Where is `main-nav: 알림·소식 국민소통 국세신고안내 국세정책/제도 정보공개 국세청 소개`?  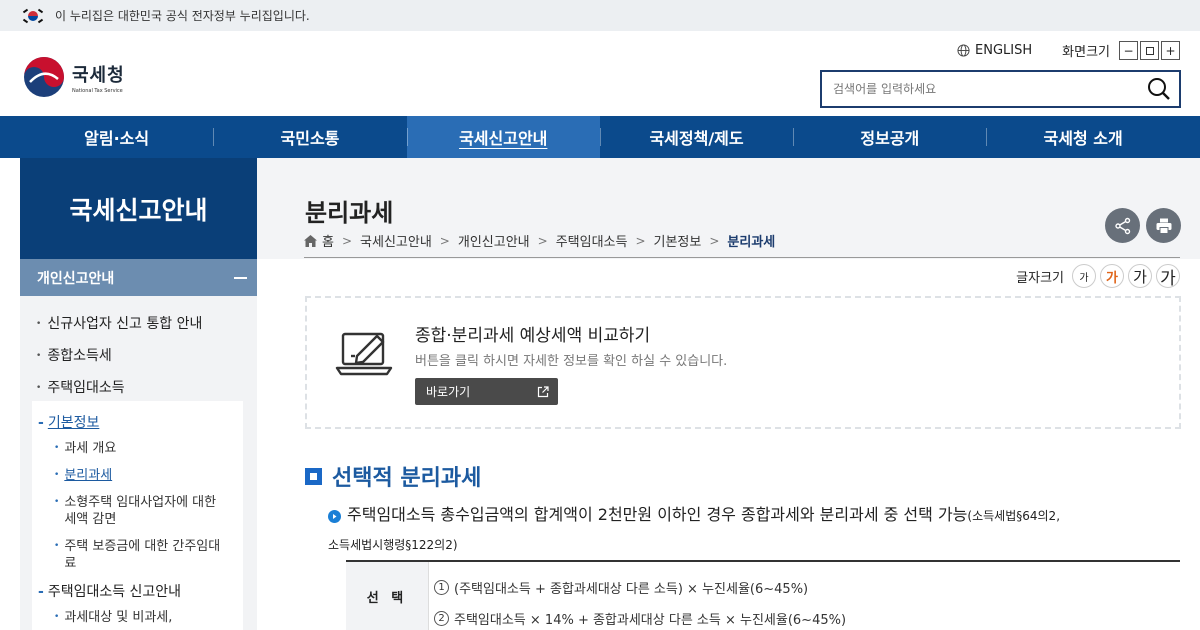
main-nav: 알림·소식 국민소통 국세신고안내 국세정책/제도 정보공개 국세청 소개 is located at coordinates (600, 137).